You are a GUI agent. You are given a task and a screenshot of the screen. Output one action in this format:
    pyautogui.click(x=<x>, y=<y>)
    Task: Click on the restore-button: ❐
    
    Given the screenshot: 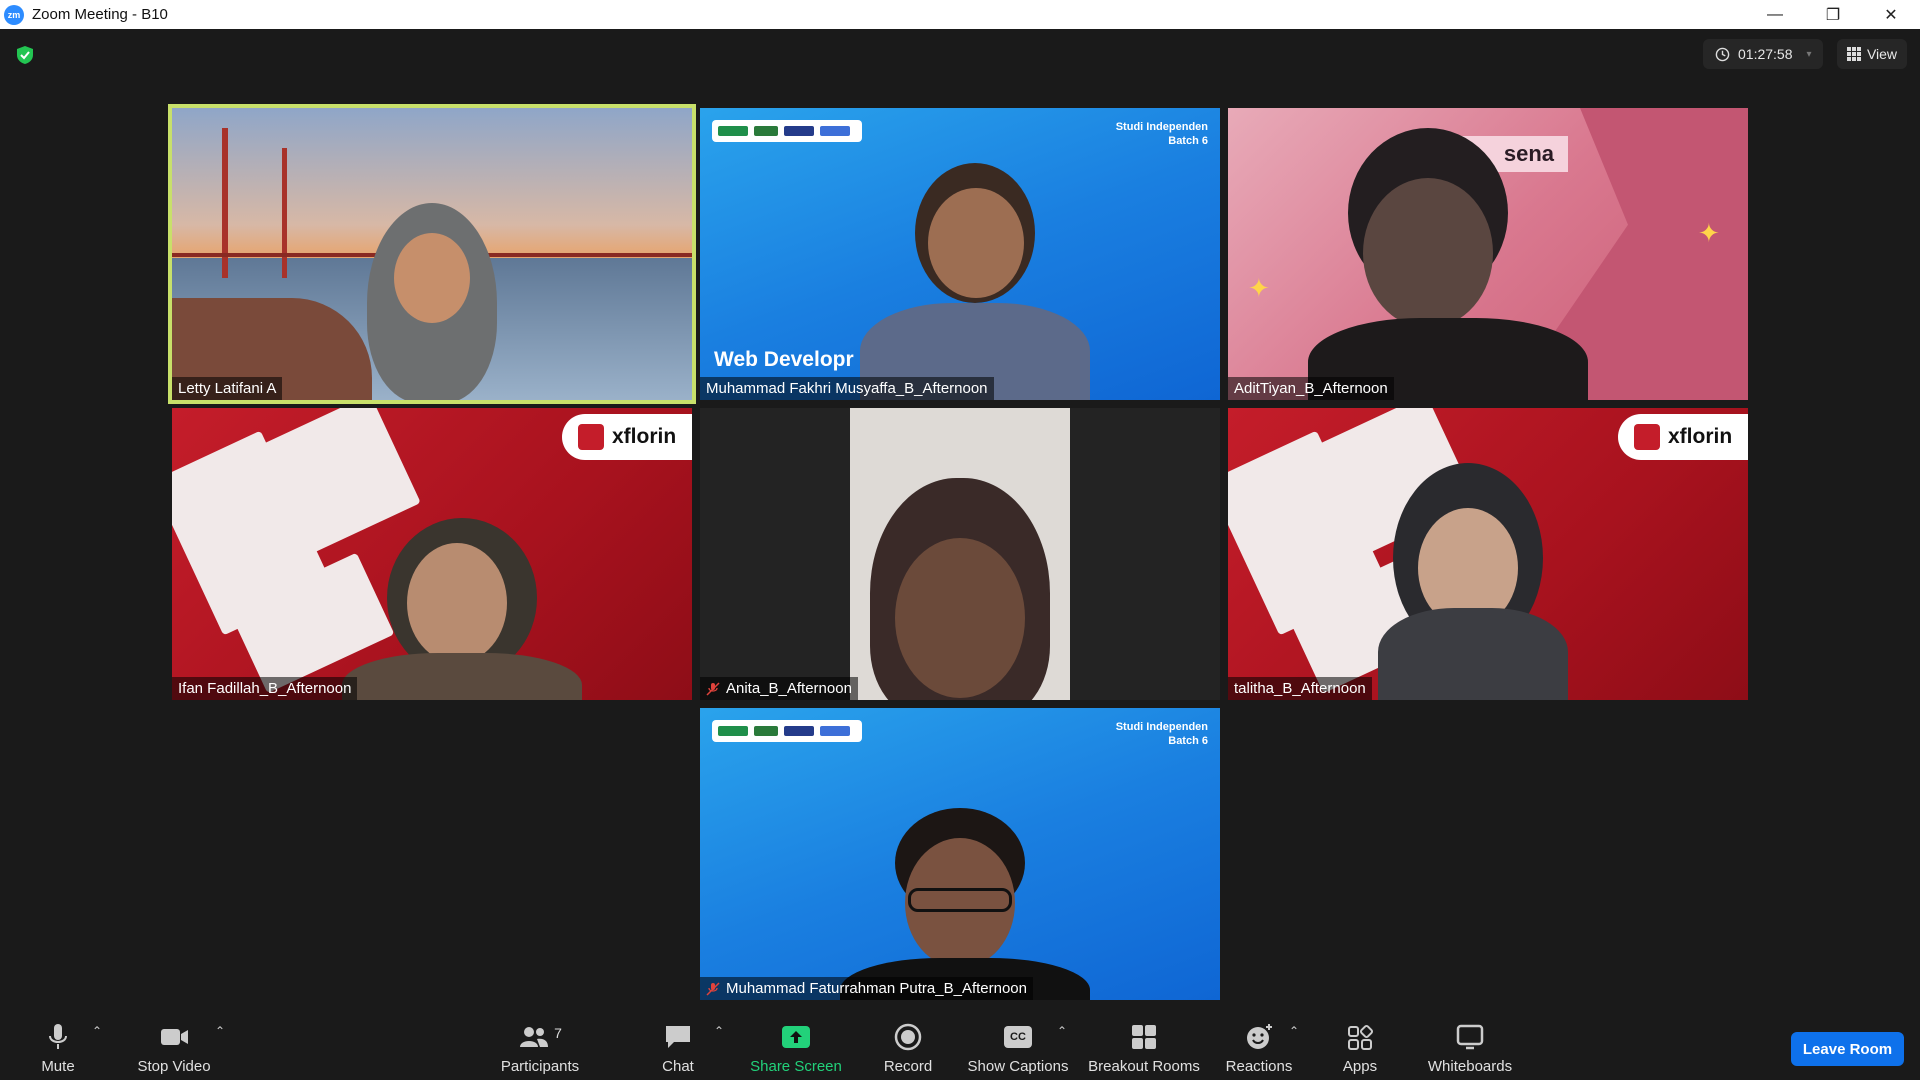 What is the action you would take?
    pyautogui.click(x=1833, y=14)
    